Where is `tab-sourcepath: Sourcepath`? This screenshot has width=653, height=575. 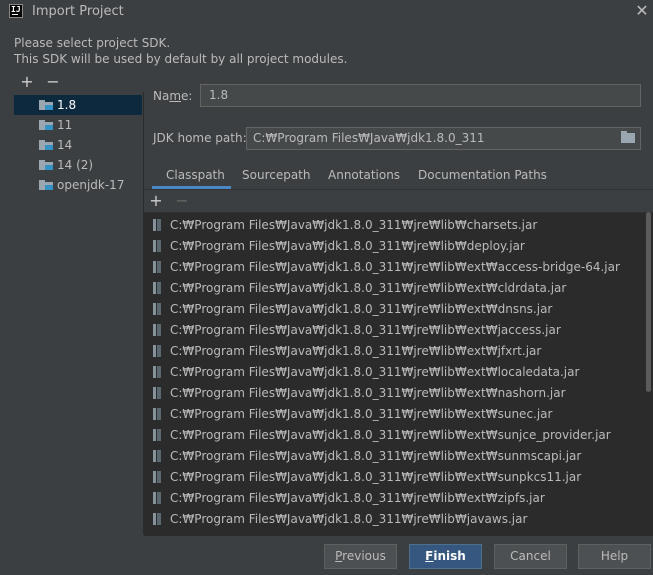 tab-sourcepath: Sourcepath is located at coordinates (276, 177).